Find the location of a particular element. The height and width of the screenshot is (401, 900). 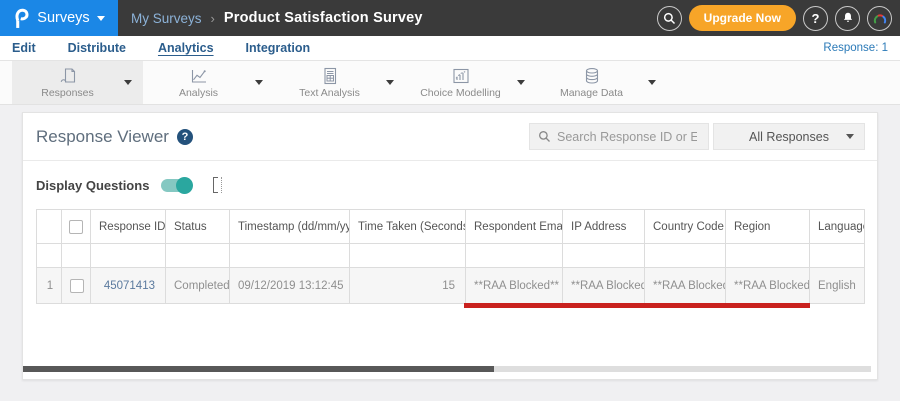

select-all-checkbox is located at coordinates (76, 226).